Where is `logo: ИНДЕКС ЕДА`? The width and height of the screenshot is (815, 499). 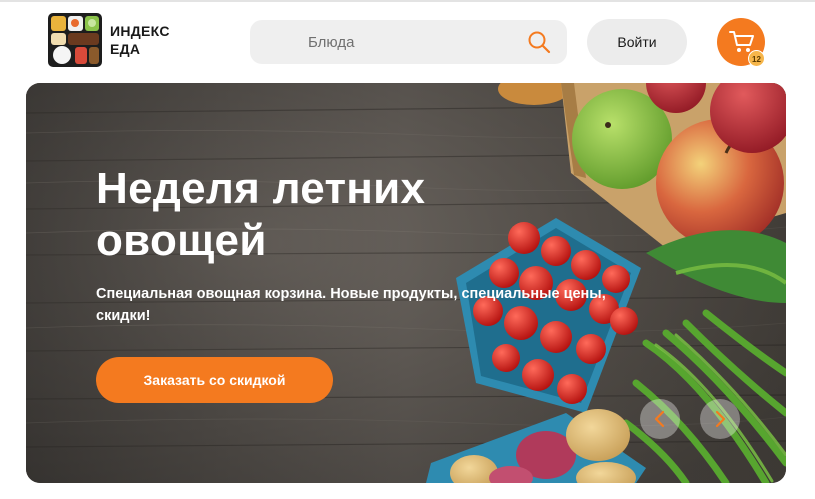
logo: ИНДЕКС ЕДА is located at coordinates (109, 40).